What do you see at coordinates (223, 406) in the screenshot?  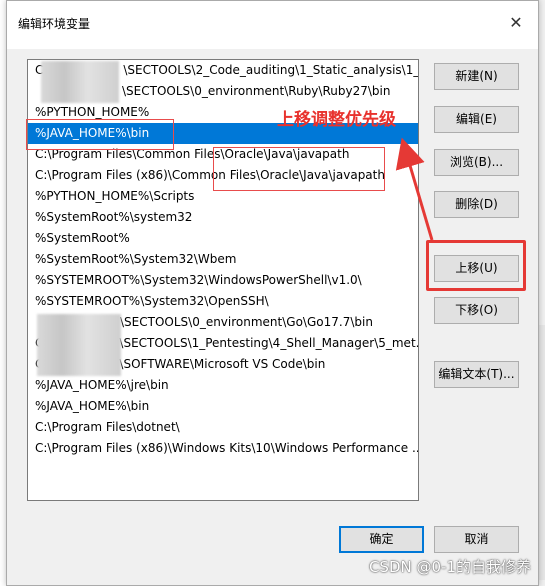 I see `list-item: %JAVA_HOME%\bin` at bounding box center [223, 406].